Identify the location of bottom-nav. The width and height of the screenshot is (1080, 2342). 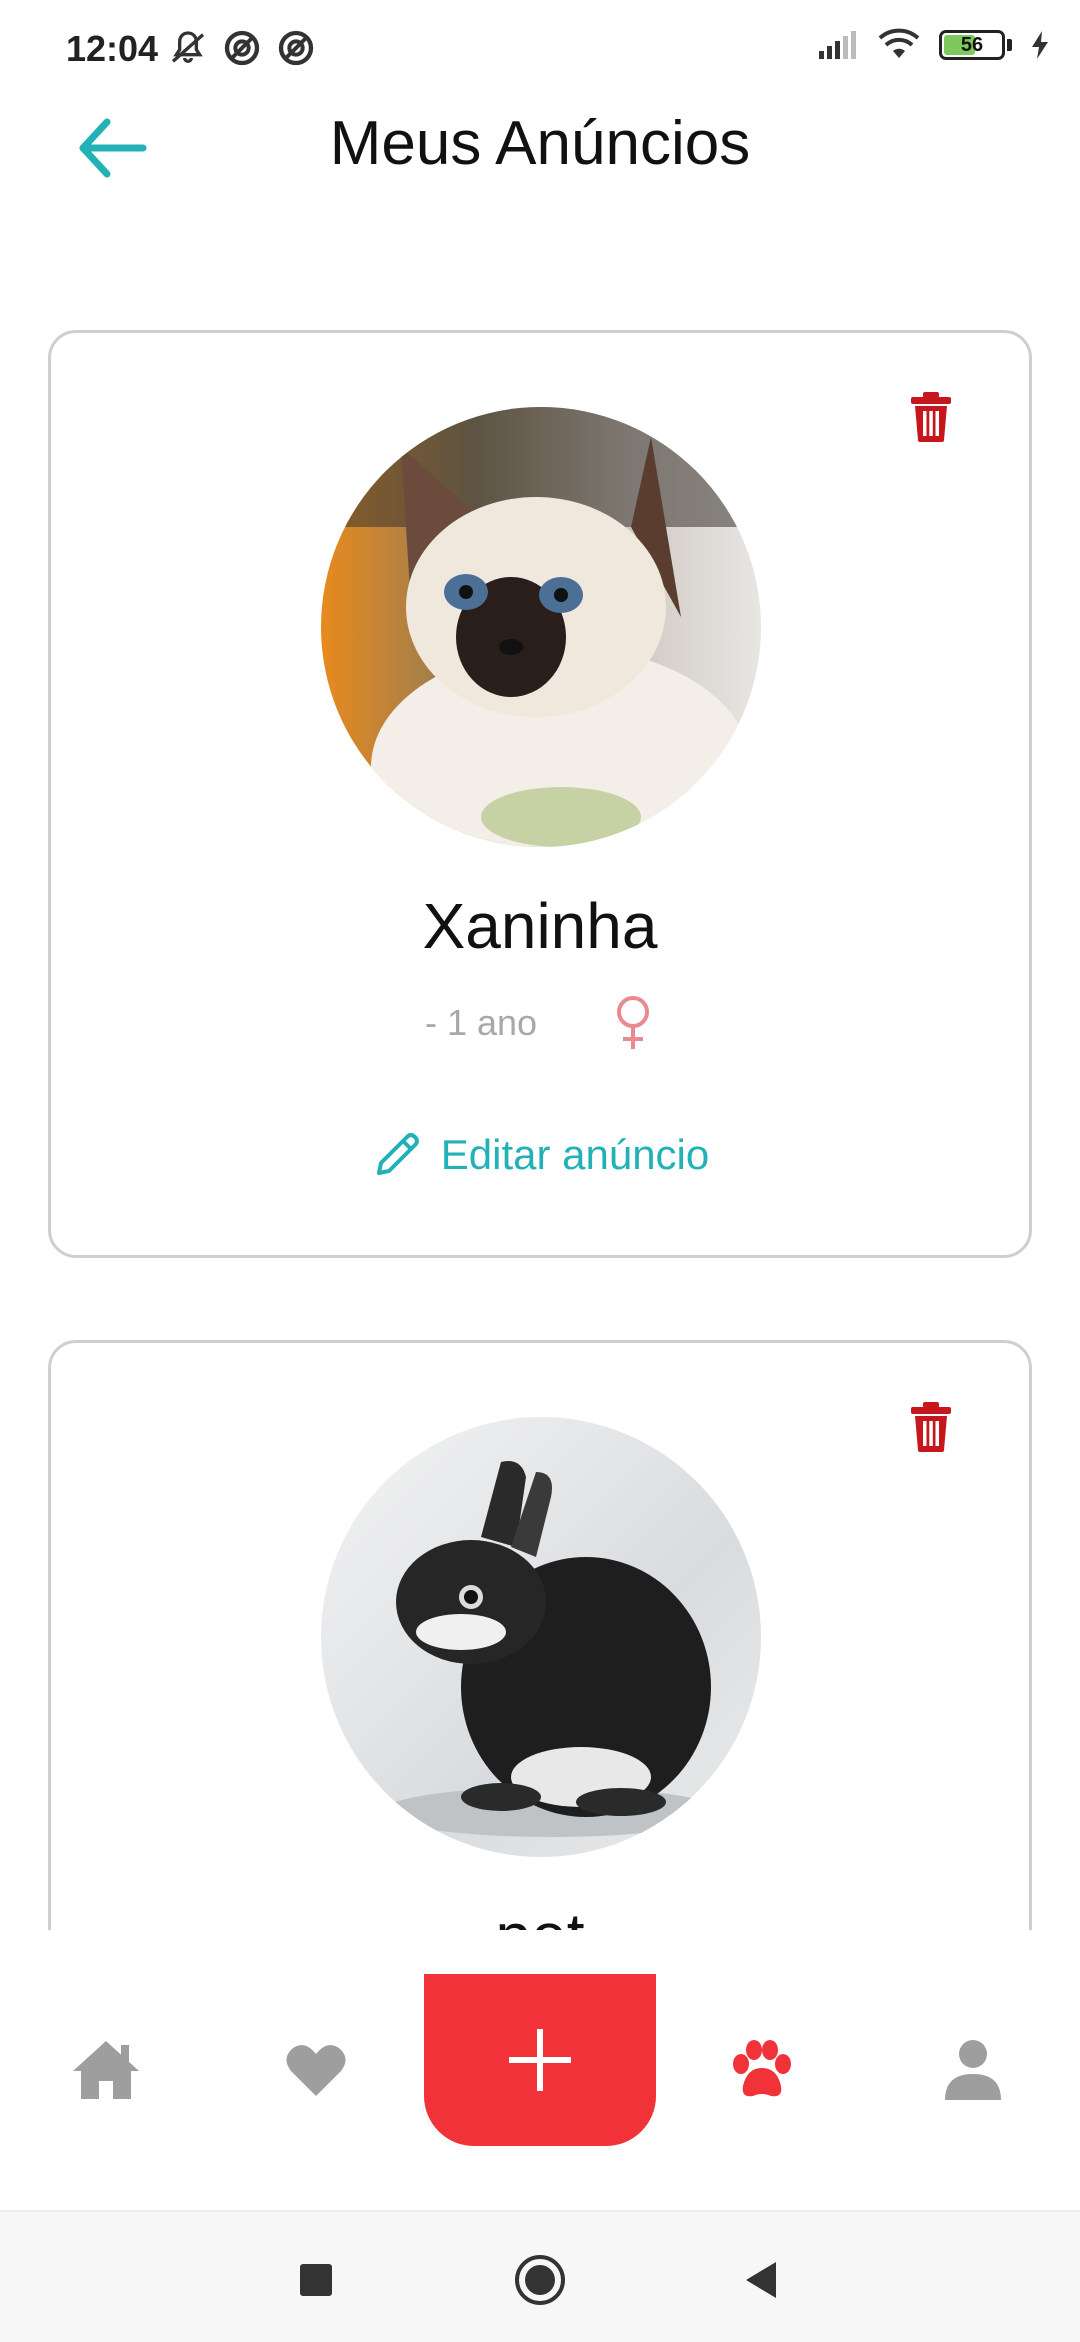
(540, 2070).